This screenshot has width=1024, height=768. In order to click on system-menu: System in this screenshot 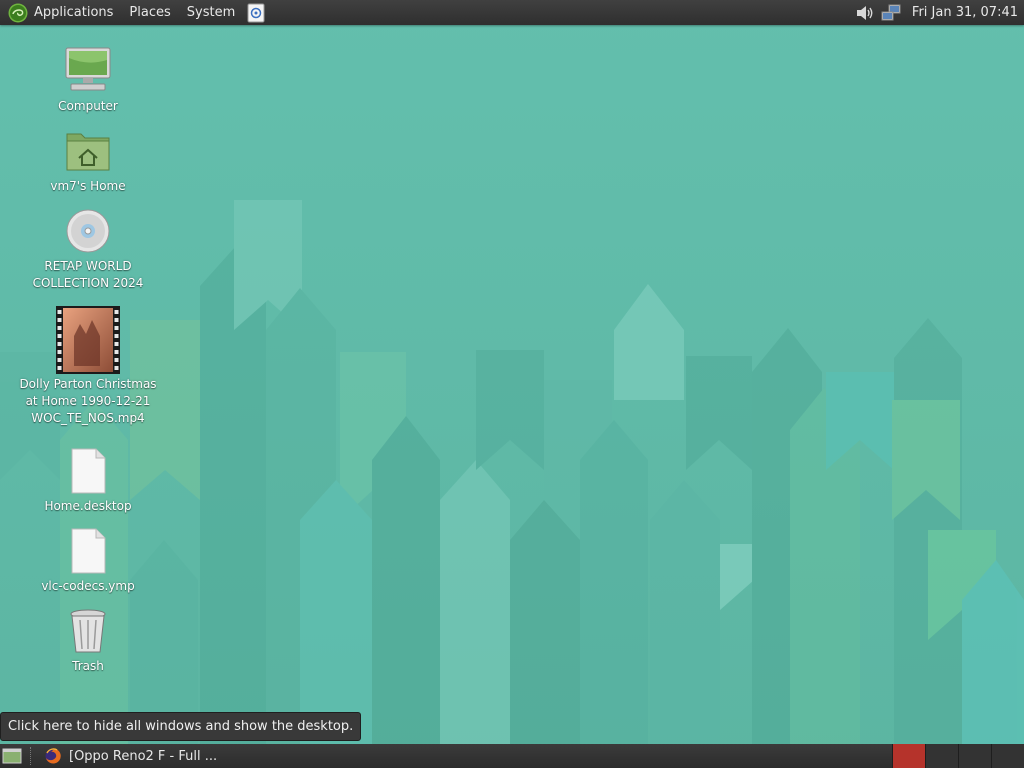, I will do `click(211, 12)`.